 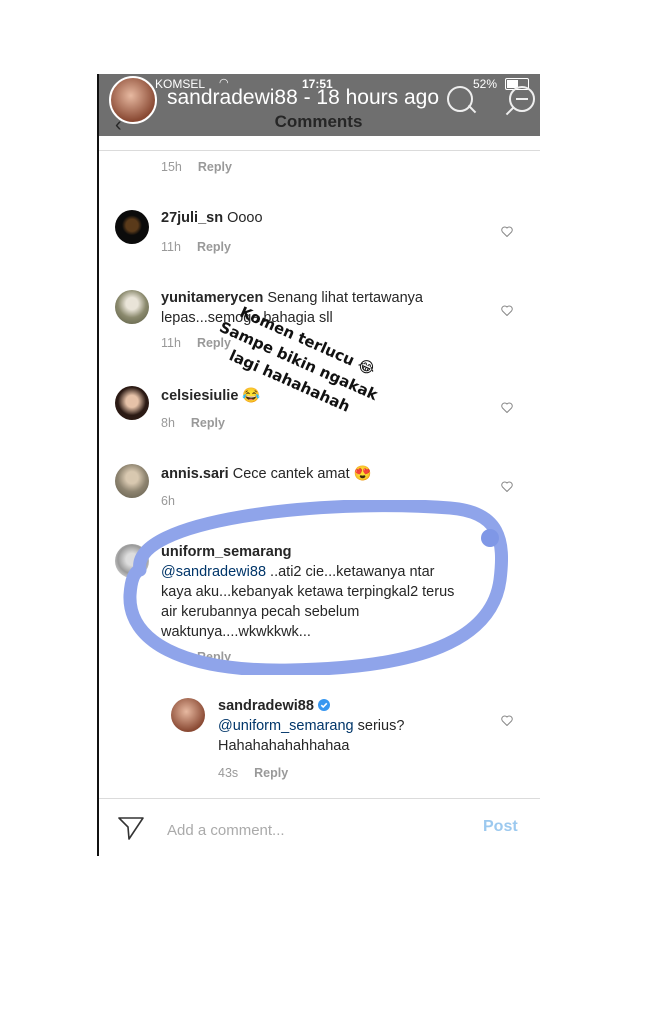 What do you see at coordinates (245, 218) in the screenshot?
I see `comment-body: Oooo` at bounding box center [245, 218].